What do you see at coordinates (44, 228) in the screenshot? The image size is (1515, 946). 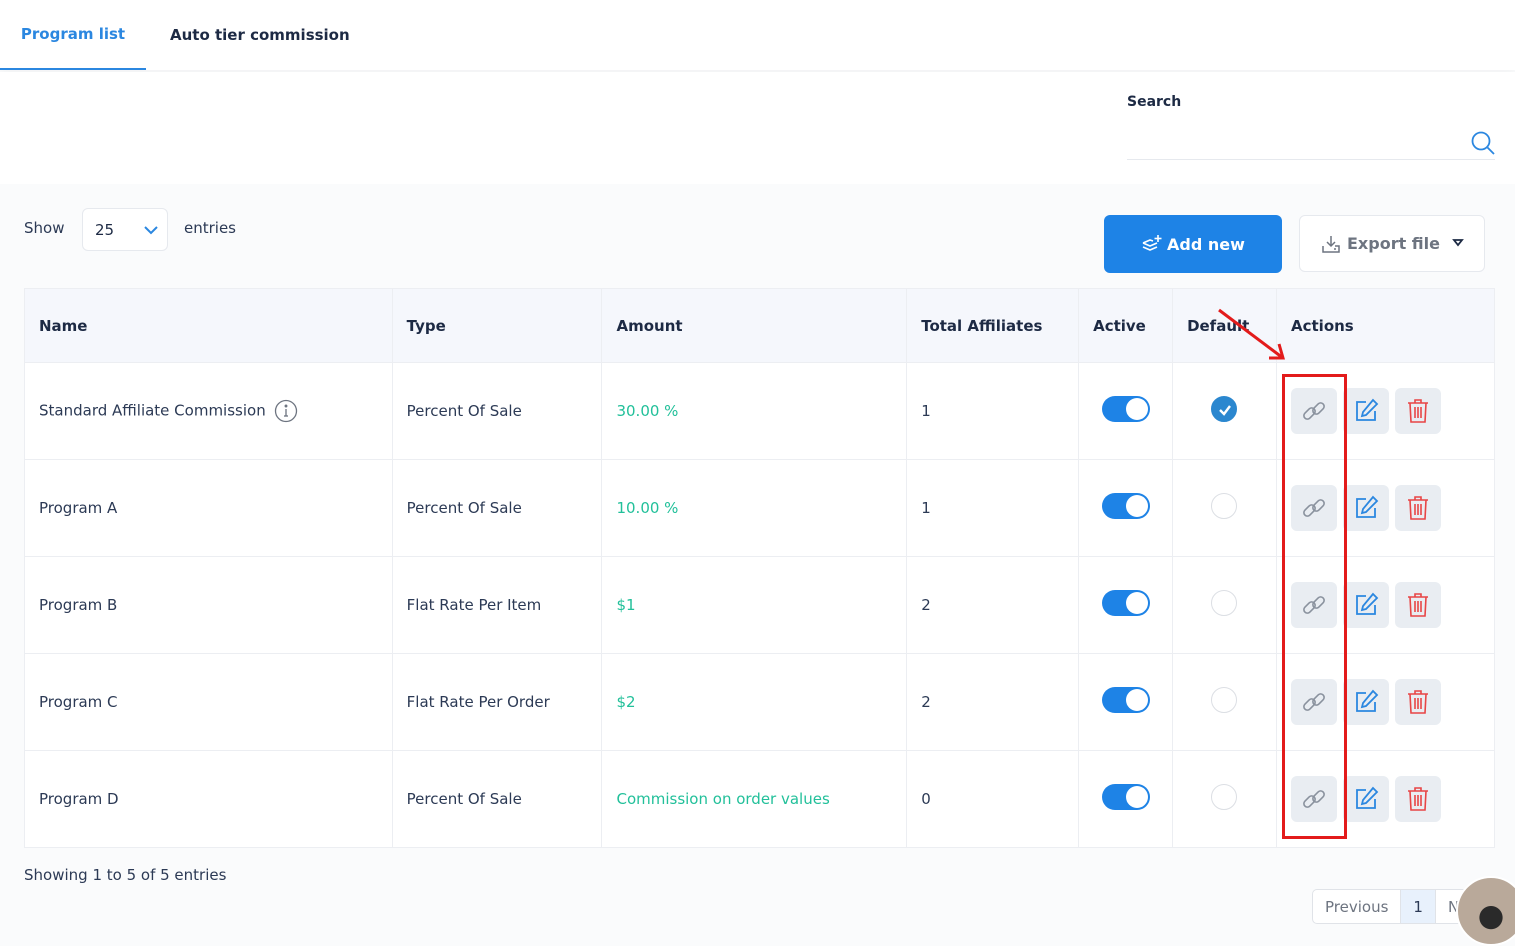 I see `show-label: Show` at bounding box center [44, 228].